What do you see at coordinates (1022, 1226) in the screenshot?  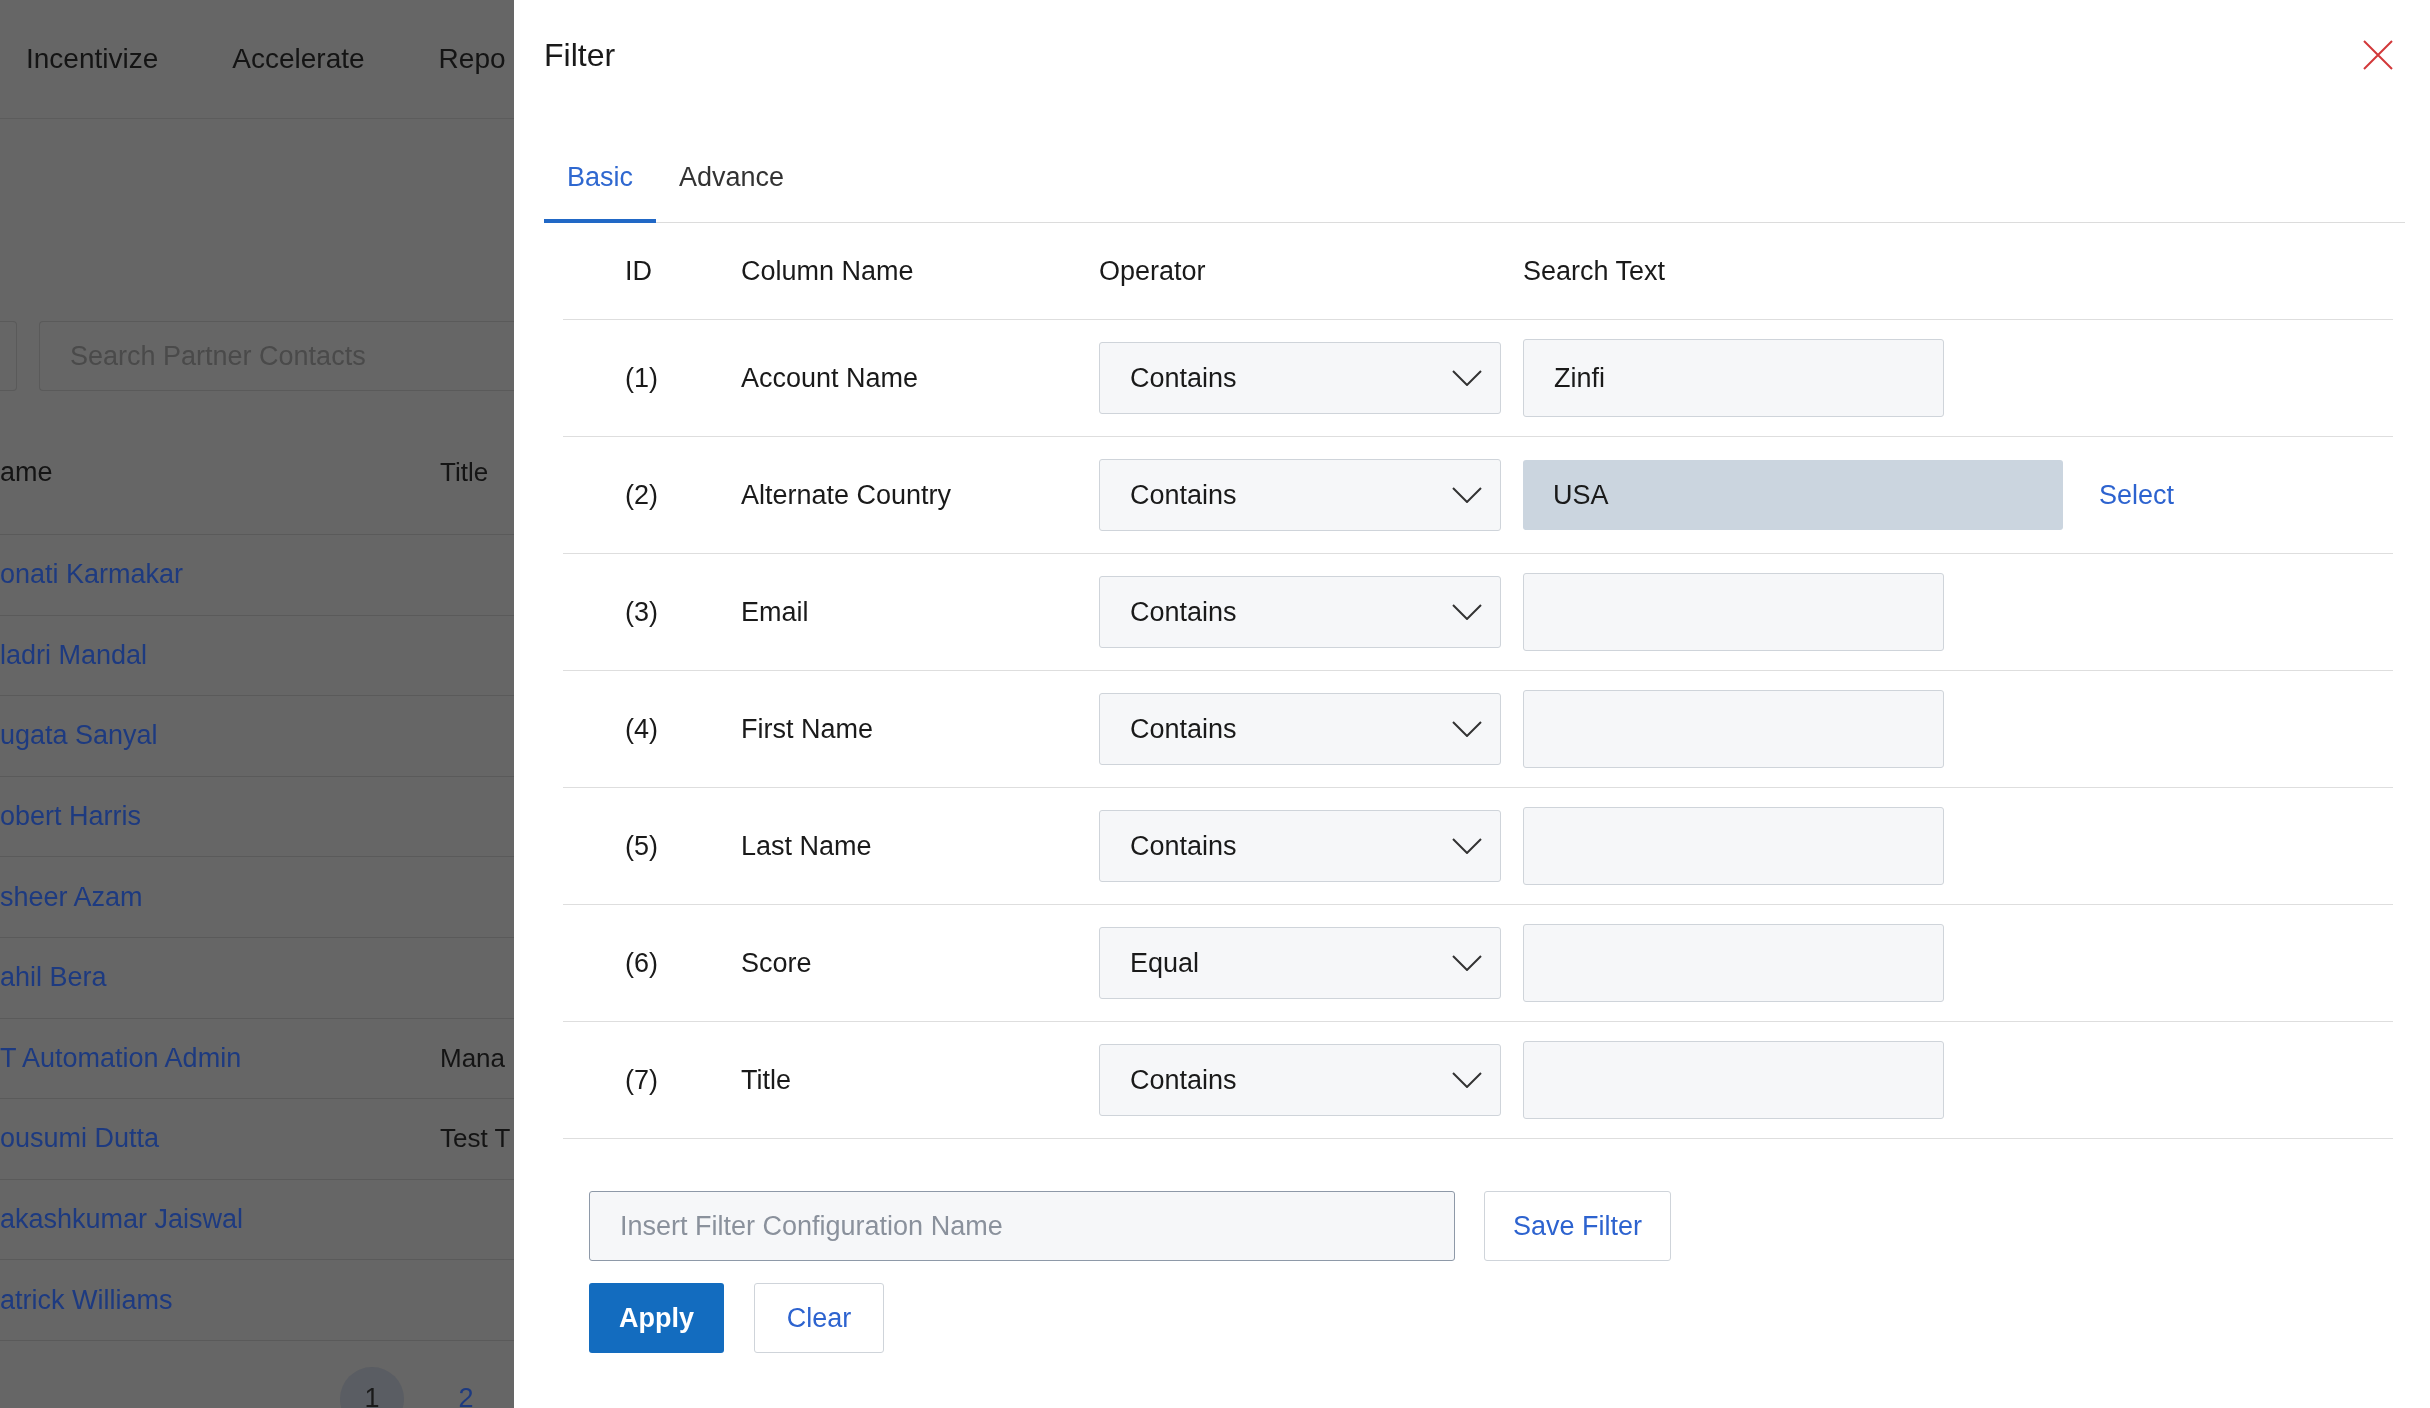 I see `config-name-field: Insert Filter Configuration Name` at bounding box center [1022, 1226].